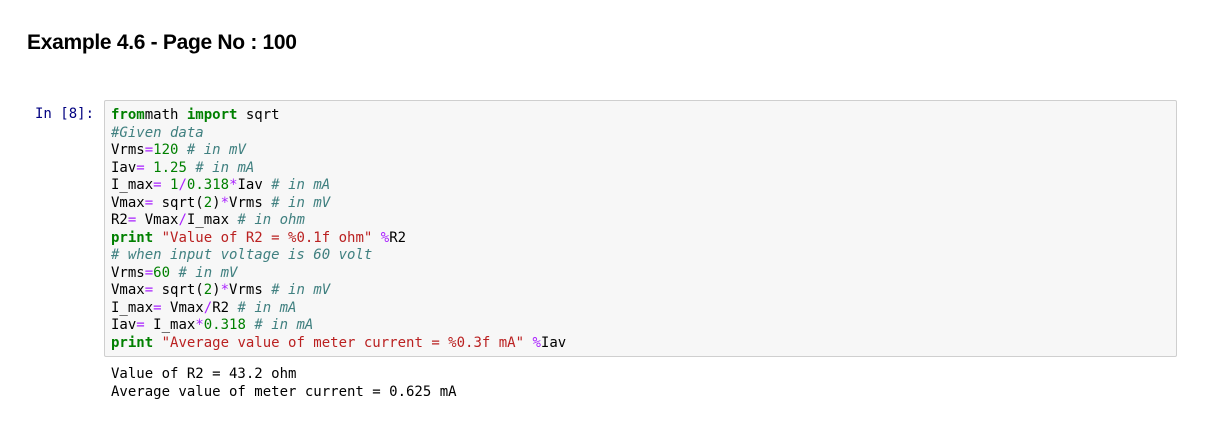  Describe the element at coordinates (212, 115) in the screenshot. I see `code-token: import` at that location.